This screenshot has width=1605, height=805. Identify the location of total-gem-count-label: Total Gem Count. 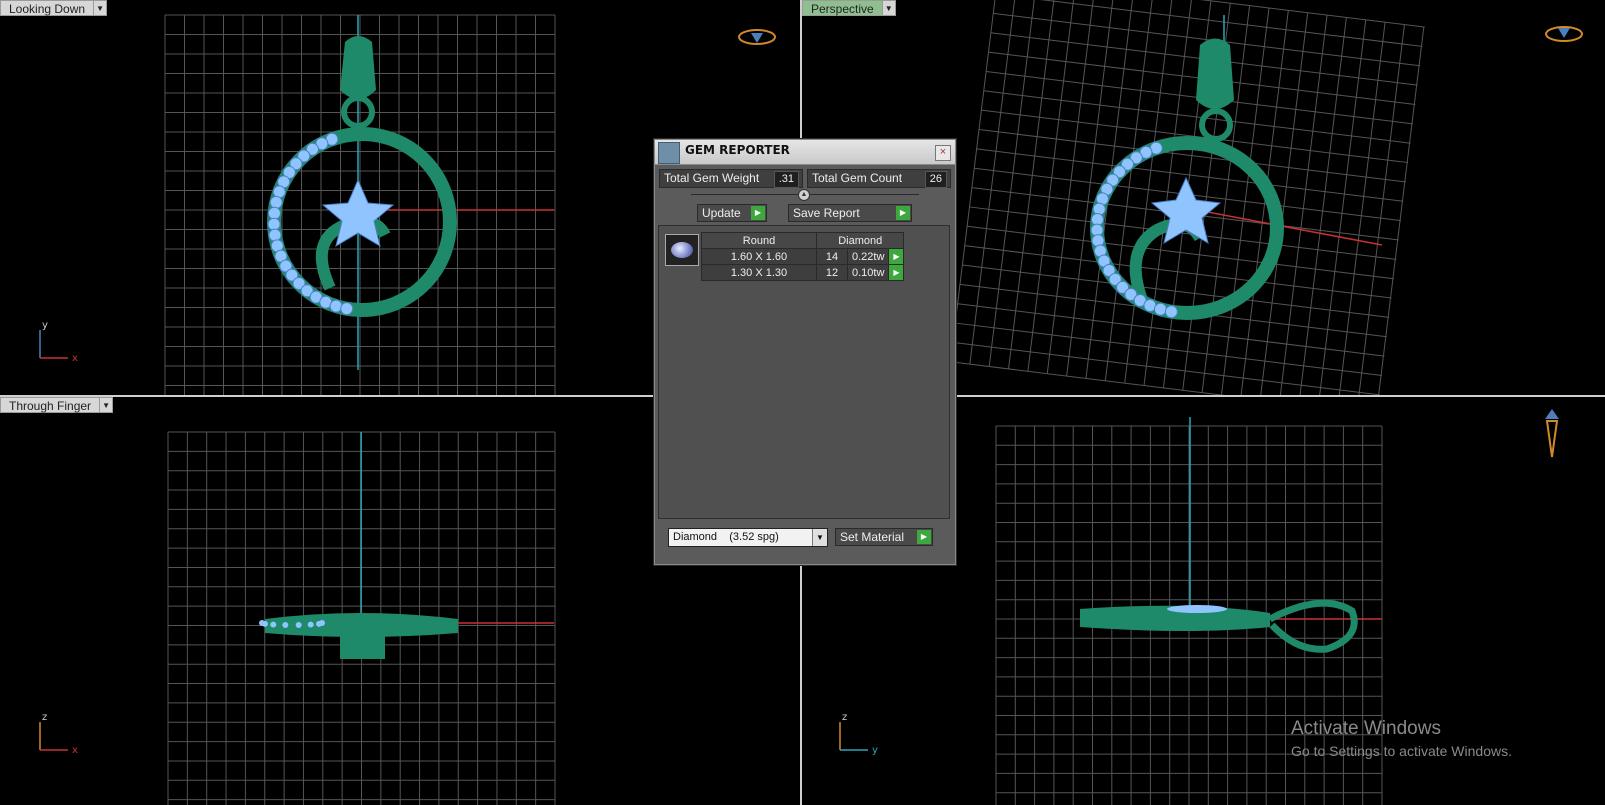
(857, 178).